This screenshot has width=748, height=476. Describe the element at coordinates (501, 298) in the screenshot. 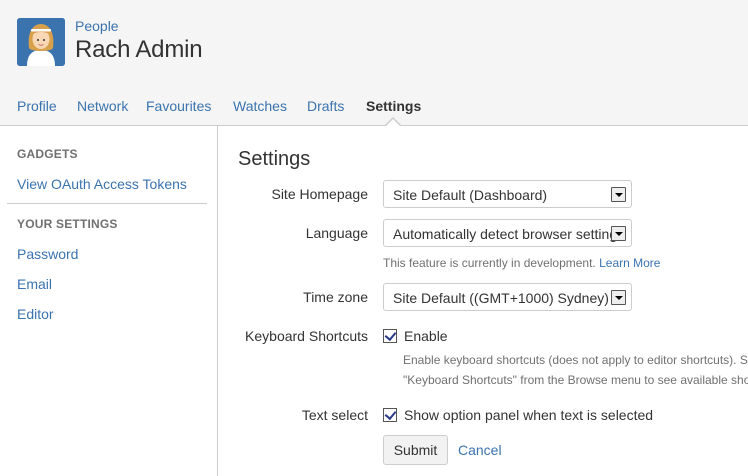

I see `time-zone-value: Site Default ((GMT+1000) Sydney)` at that location.